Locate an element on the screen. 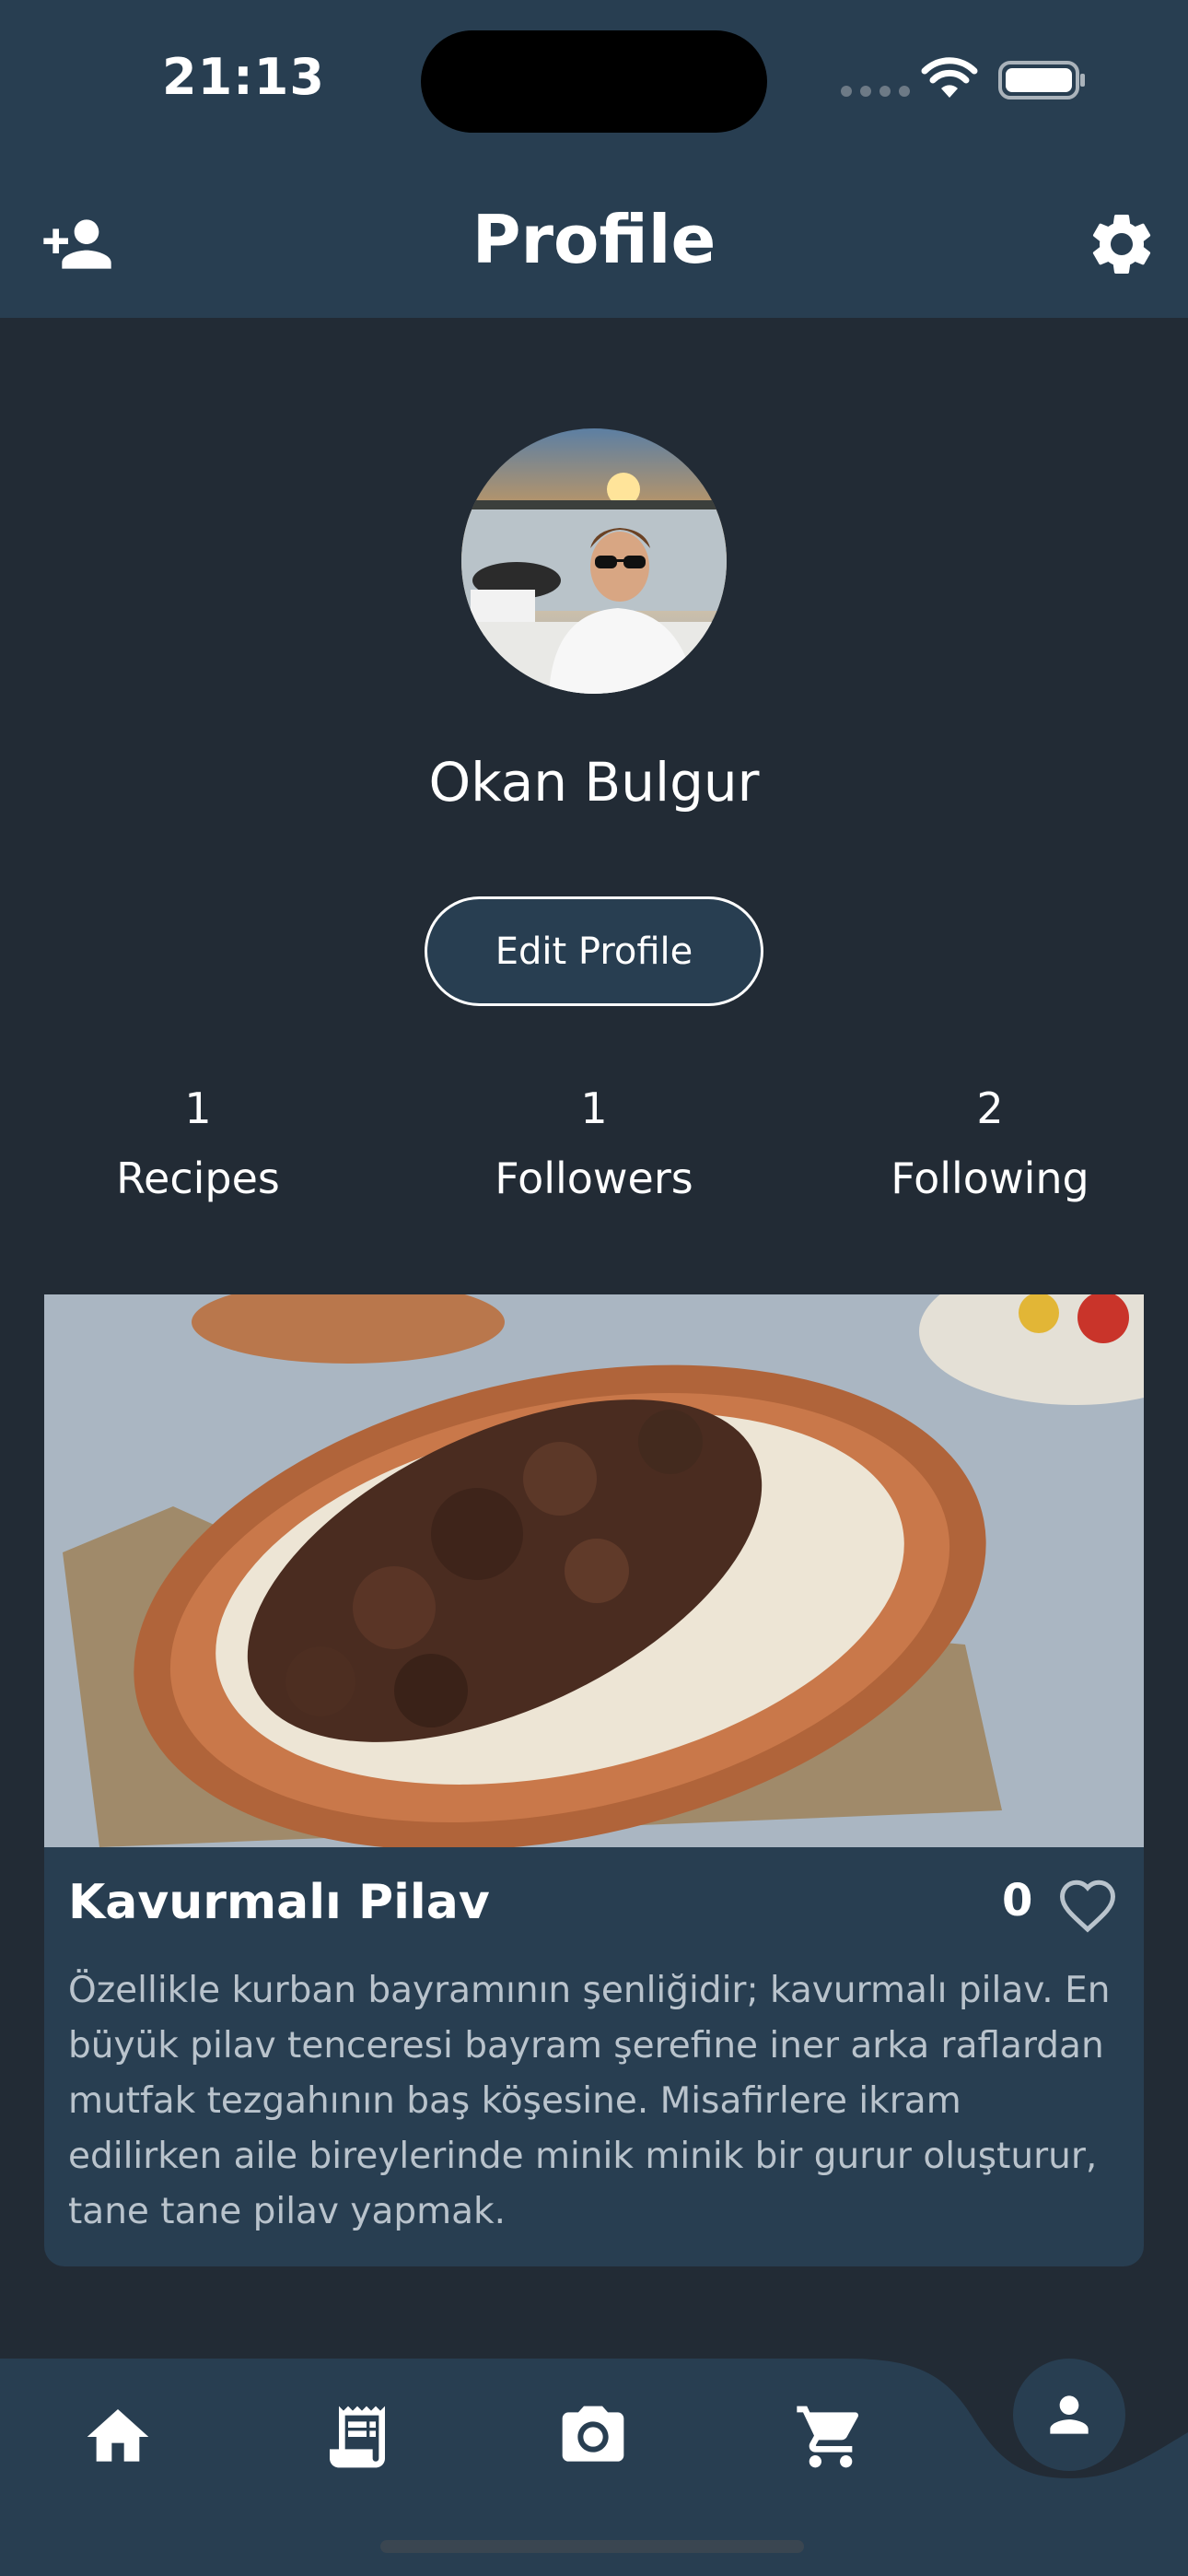  settings-icon is located at coordinates (1122, 244).